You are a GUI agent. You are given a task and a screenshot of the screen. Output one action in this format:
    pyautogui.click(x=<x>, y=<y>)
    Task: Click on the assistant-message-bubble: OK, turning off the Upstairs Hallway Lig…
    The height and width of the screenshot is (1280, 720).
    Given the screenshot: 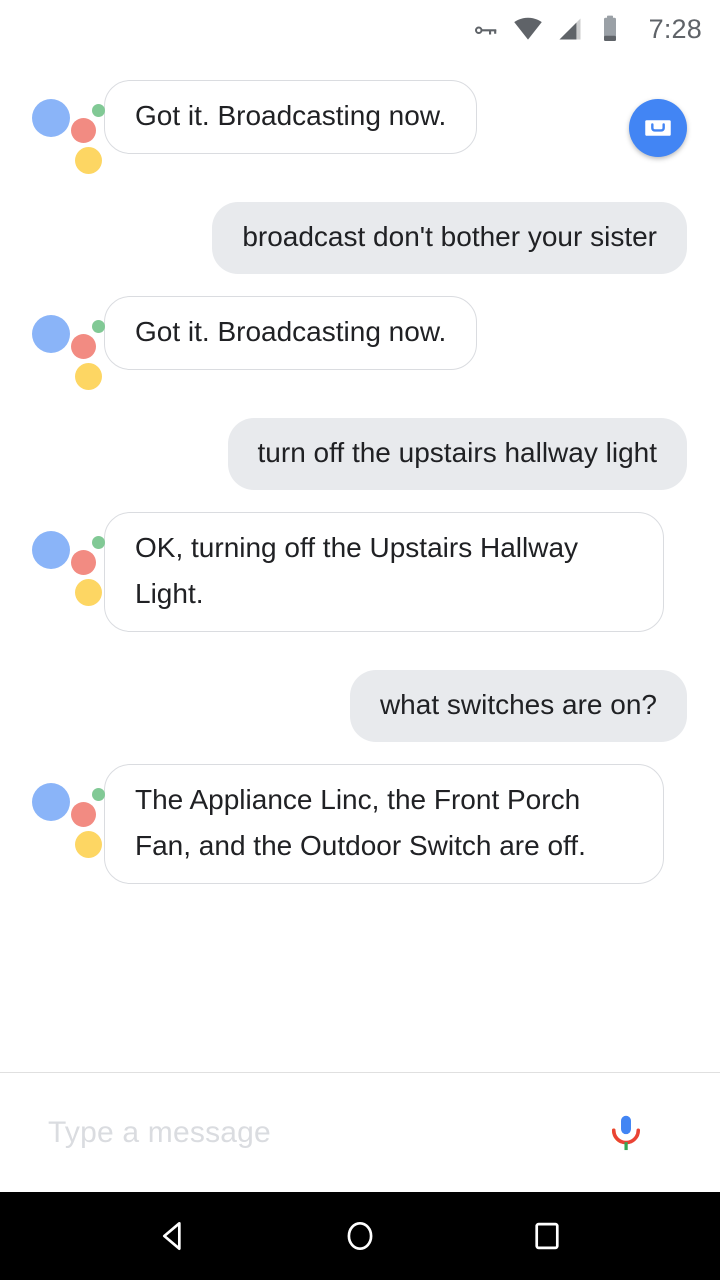 What is the action you would take?
    pyautogui.click(x=384, y=572)
    